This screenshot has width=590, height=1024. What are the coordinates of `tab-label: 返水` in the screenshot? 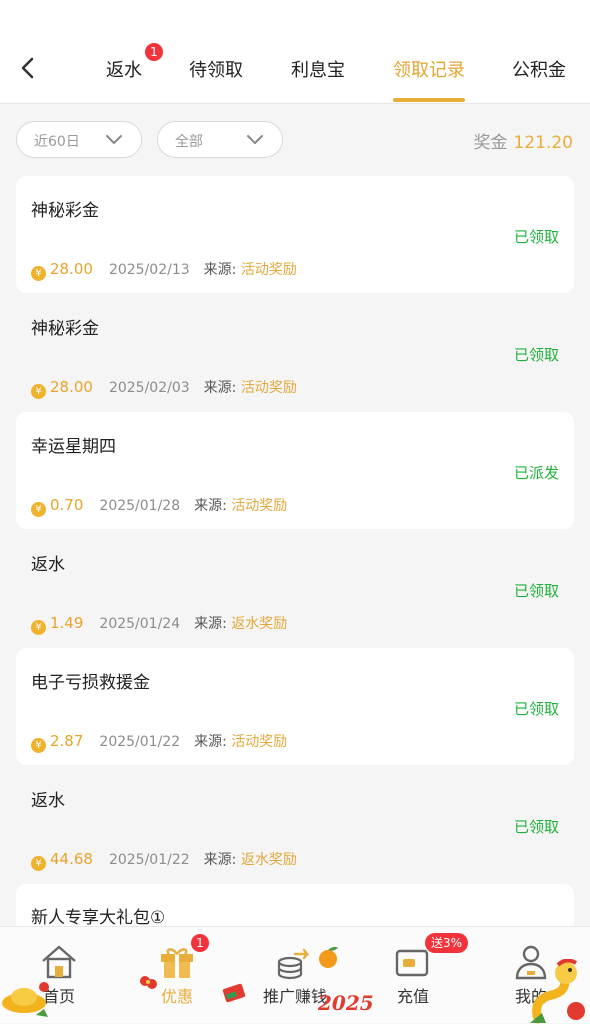 It's located at (124, 70).